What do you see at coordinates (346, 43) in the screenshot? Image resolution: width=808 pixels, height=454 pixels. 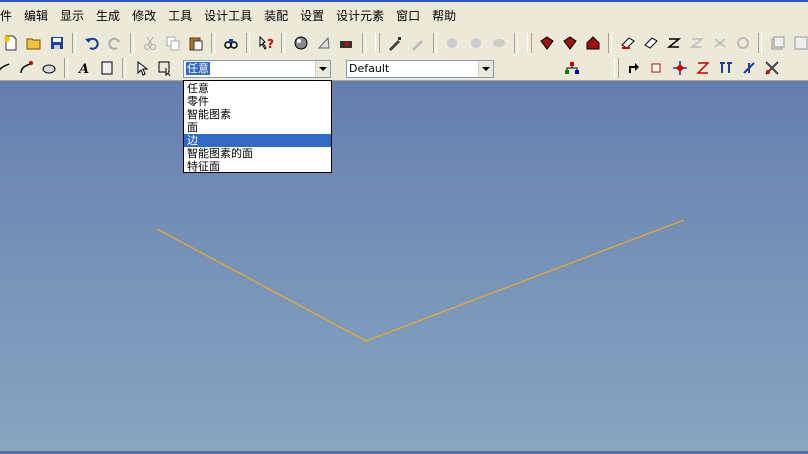 I see `camera-icon` at bounding box center [346, 43].